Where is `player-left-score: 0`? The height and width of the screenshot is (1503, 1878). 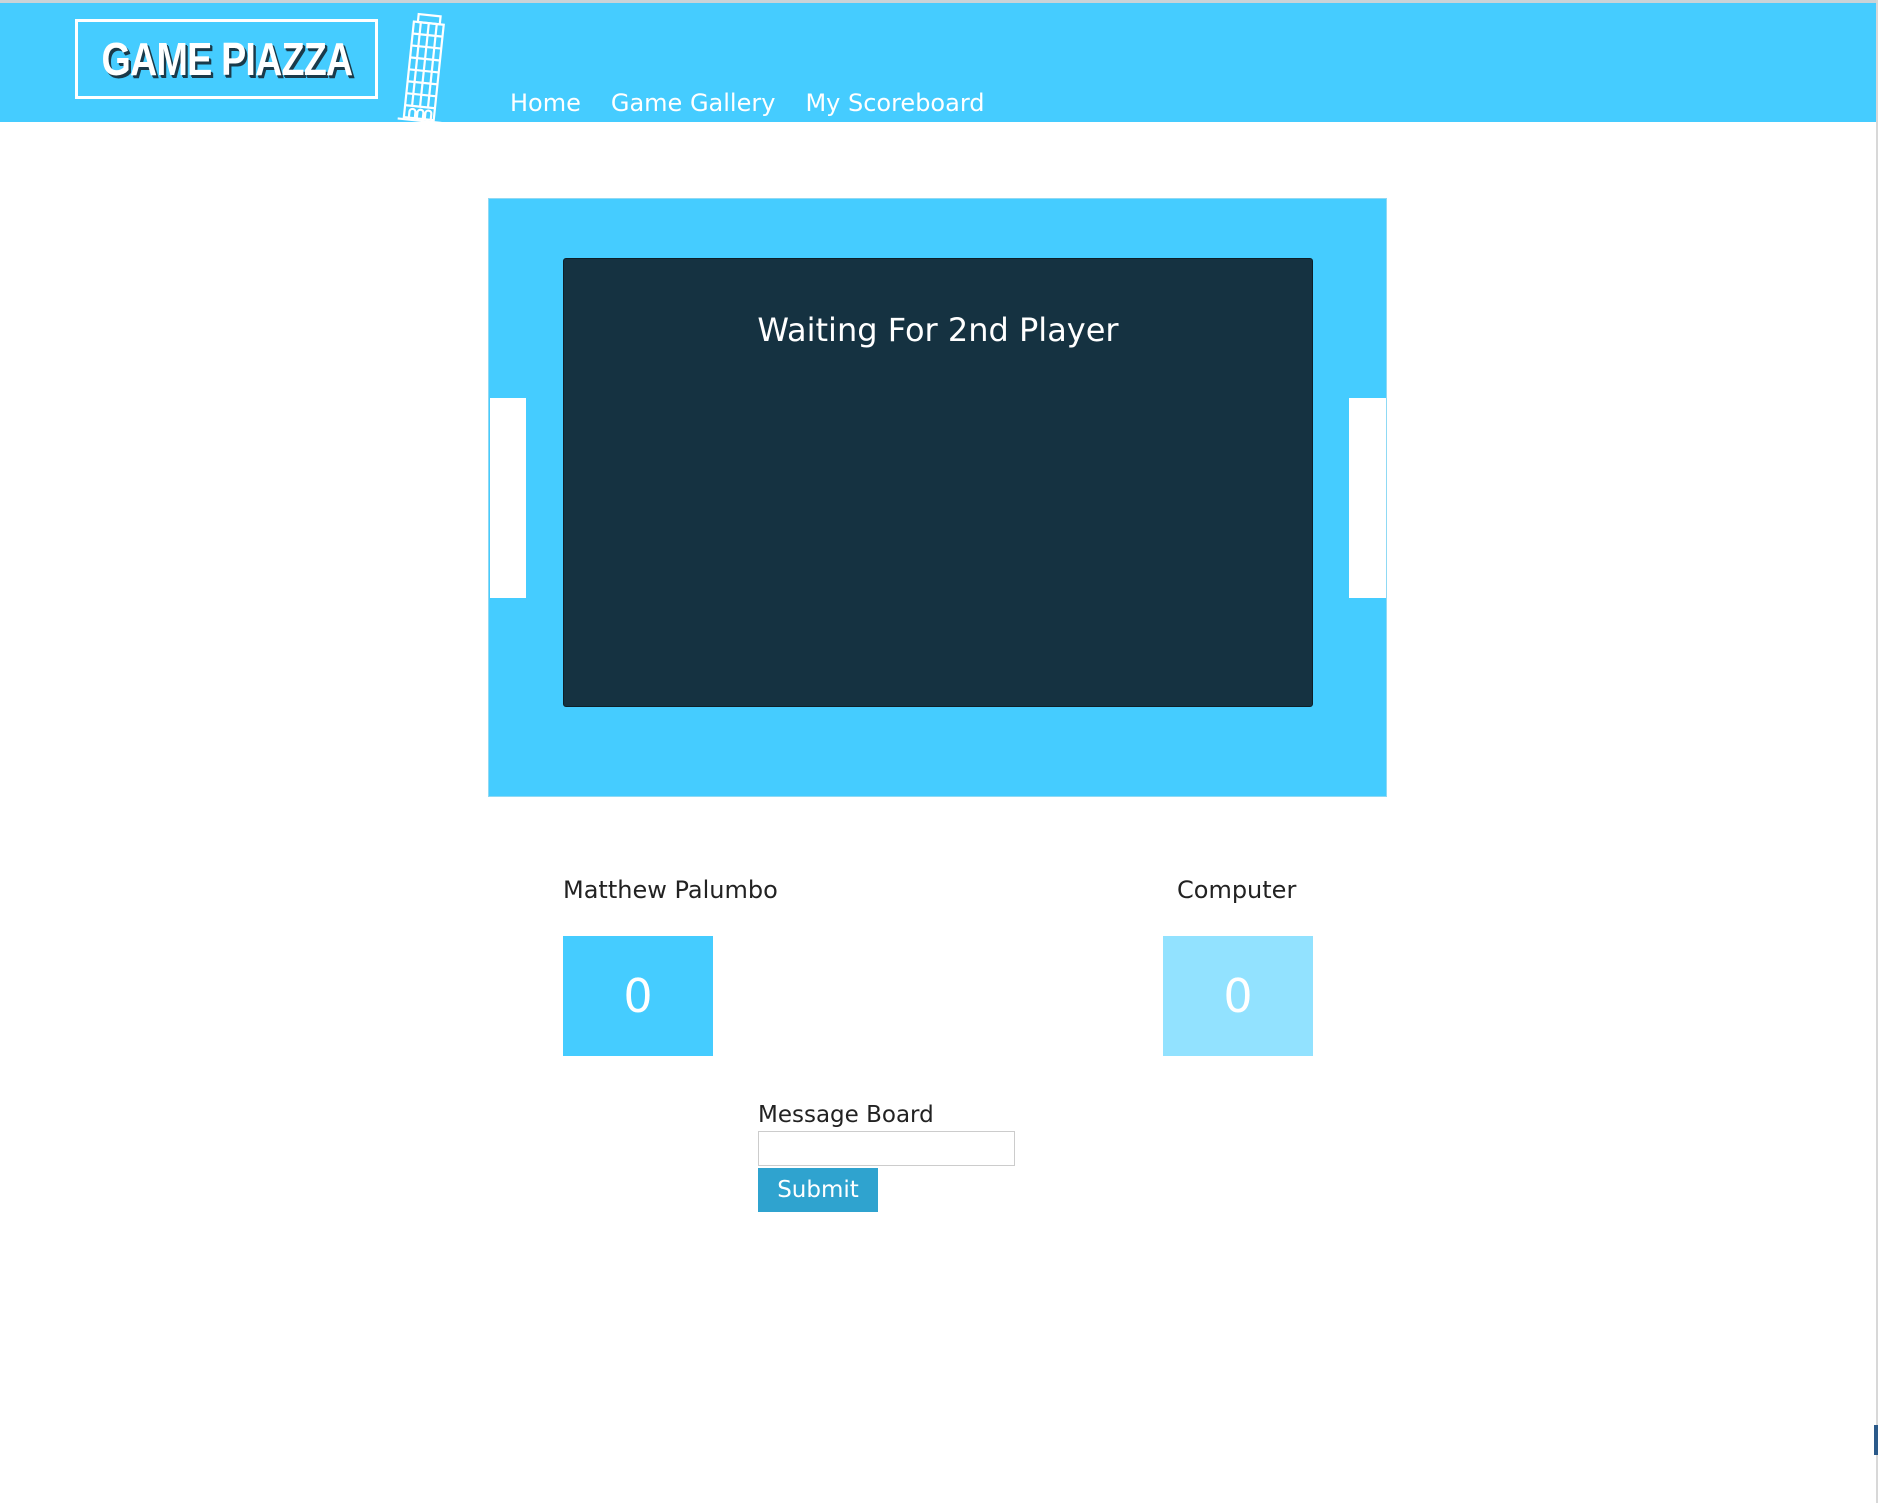
player-left-score: 0 is located at coordinates (638, 996).